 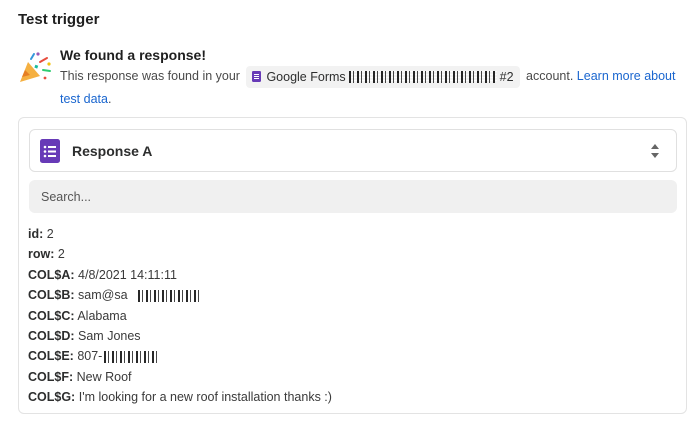 What do you see at coordinates (150, 76) in the screenshot?
I see `found-desc-prefix: This response was found in your` at bounding box center [150, 76].